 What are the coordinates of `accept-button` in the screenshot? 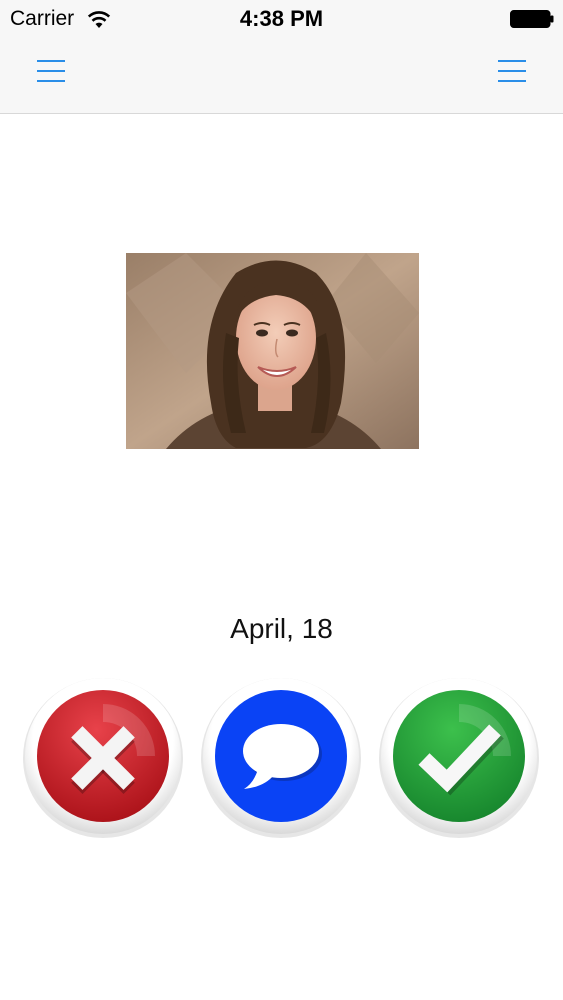 It's located at (459, 756).